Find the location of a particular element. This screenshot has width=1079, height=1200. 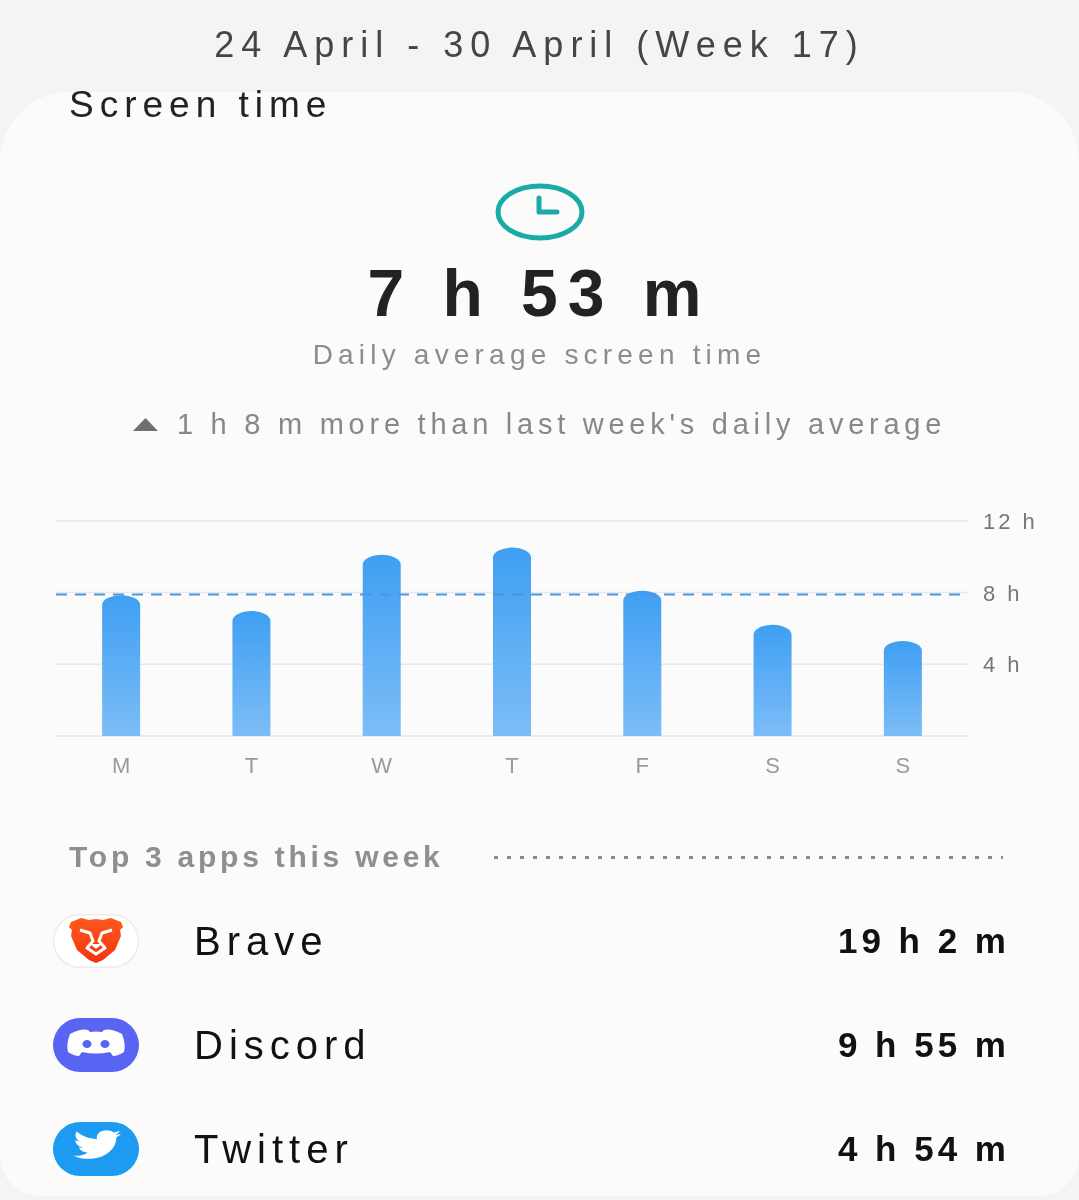

bird-icon is located at coordinates (96, 1149).